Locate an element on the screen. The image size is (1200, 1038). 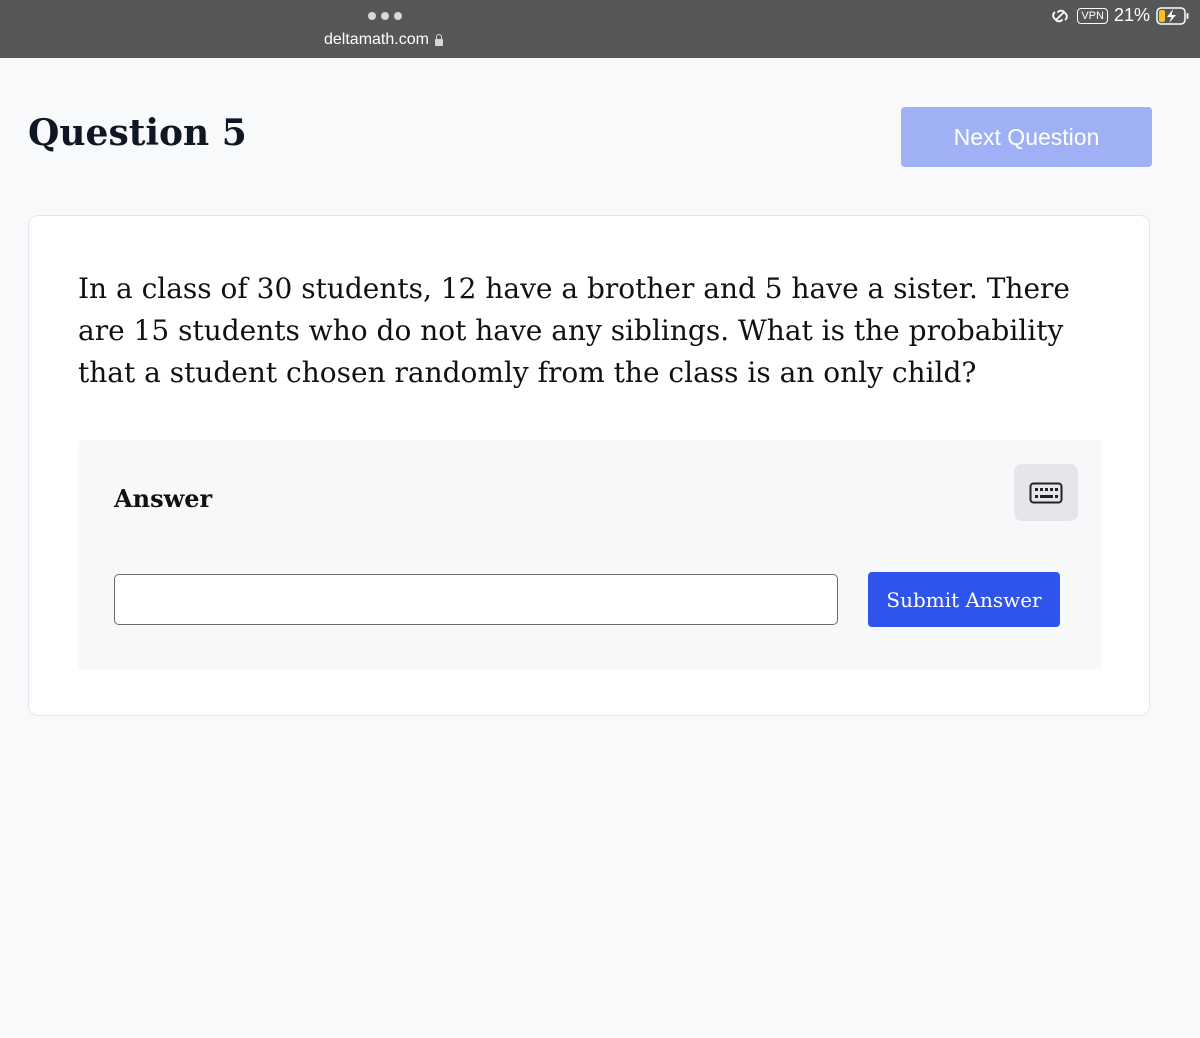
next-question-button: Next Question is located at coordinates (1026, 137).